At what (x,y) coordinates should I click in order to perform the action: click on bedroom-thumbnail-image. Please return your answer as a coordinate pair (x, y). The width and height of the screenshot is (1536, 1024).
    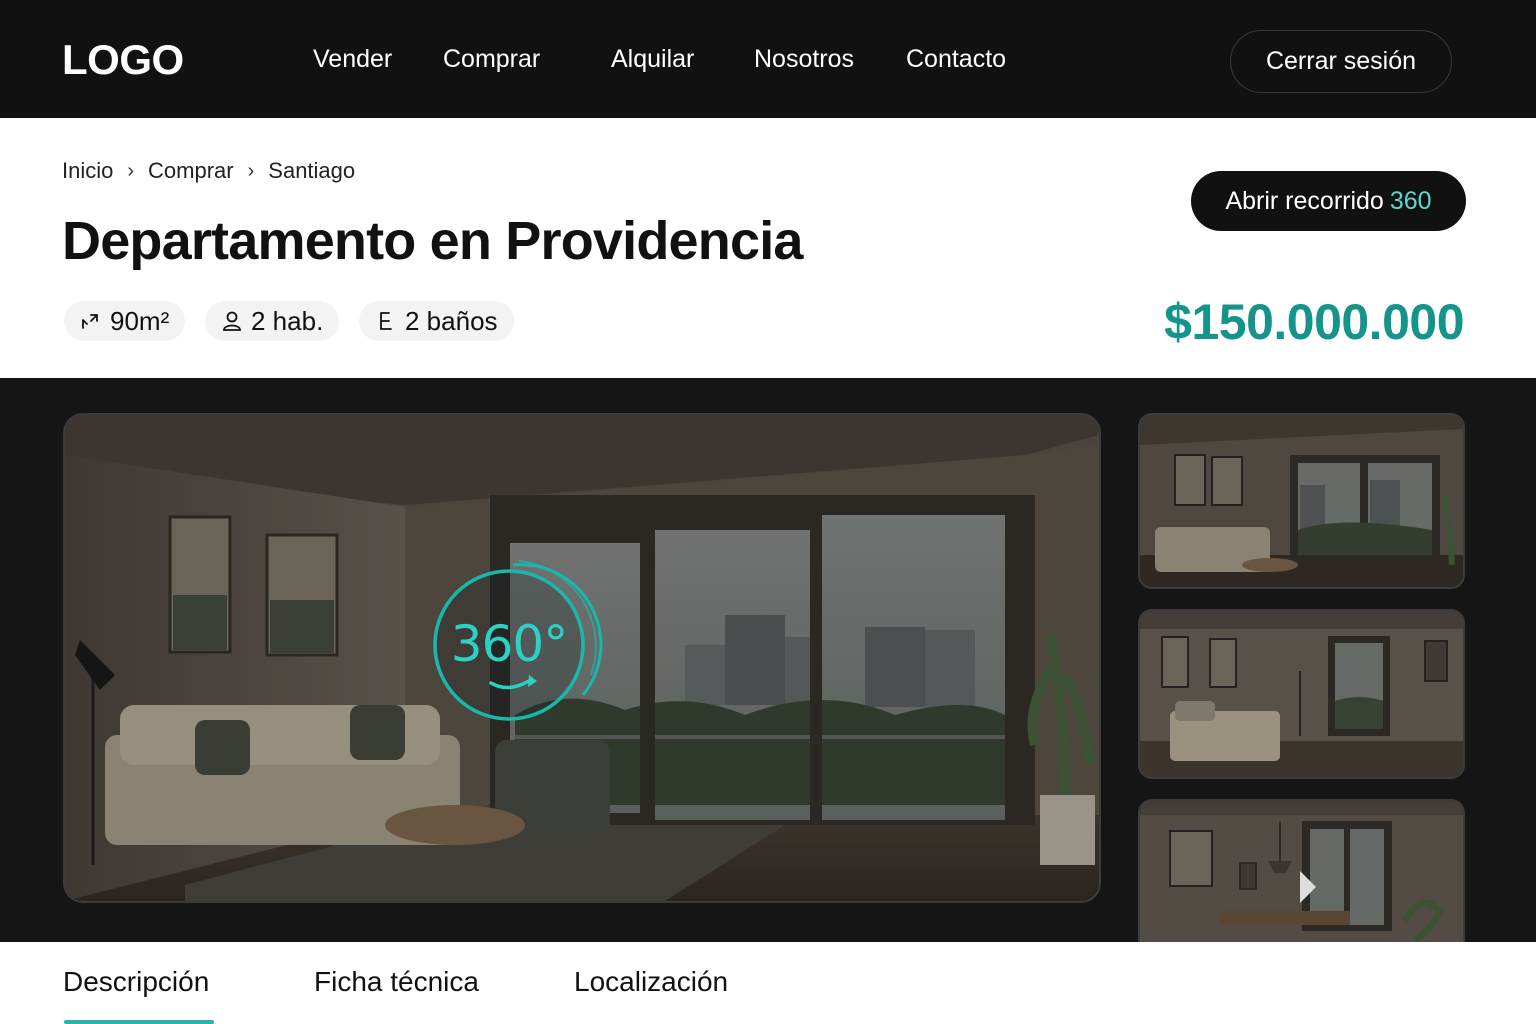
    Looking at the image, I should click on (1301, 694).